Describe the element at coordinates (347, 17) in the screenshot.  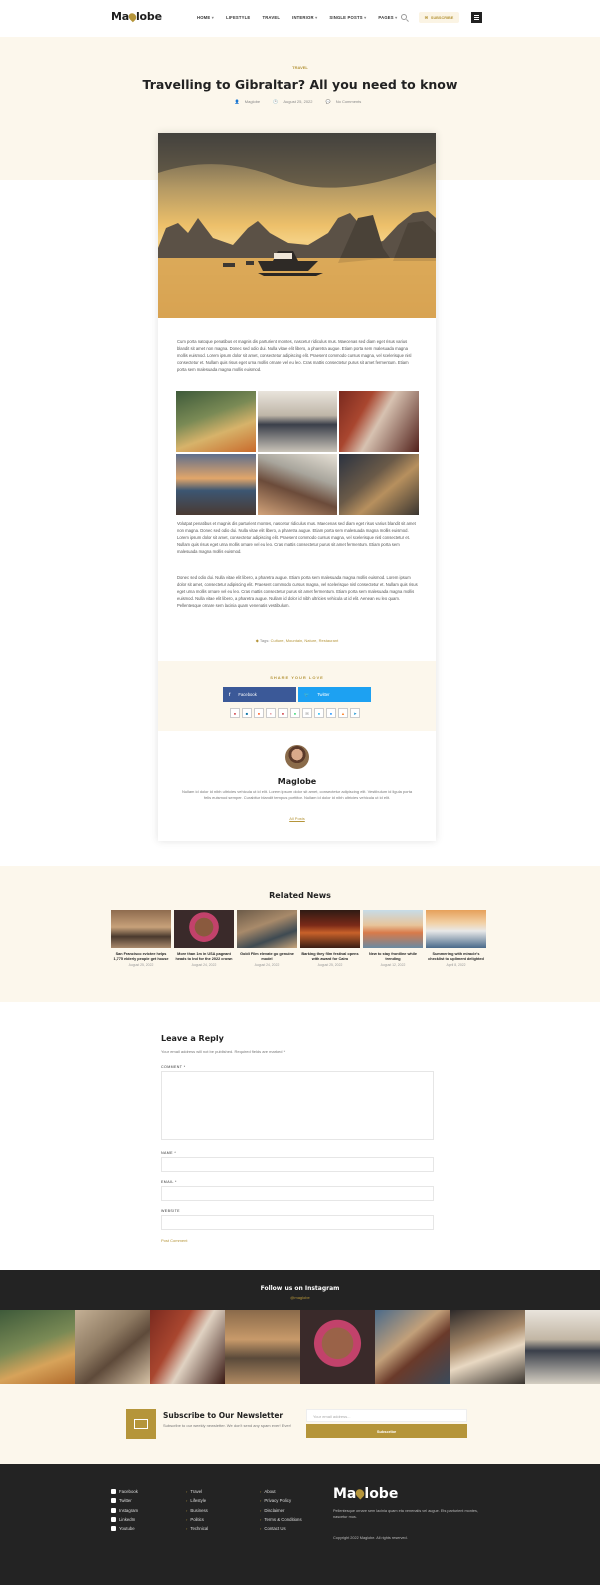
I see `nav-item-single-posts: SINGLE POSTS ▾` at that location.